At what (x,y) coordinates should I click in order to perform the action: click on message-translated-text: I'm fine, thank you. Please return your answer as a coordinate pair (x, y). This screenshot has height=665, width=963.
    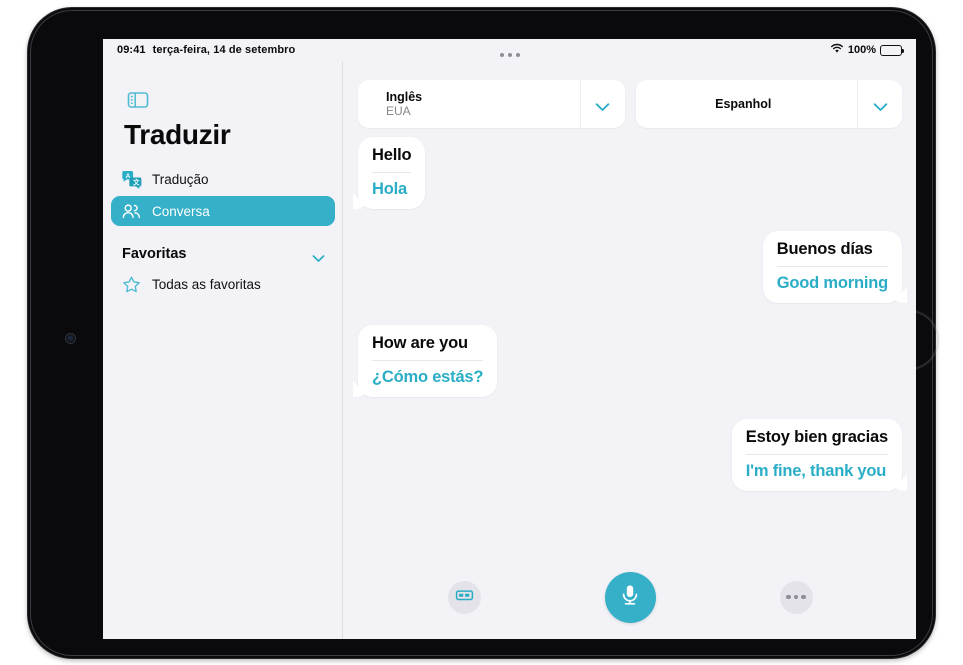
    Looking at the image, I should click on (816, 471).